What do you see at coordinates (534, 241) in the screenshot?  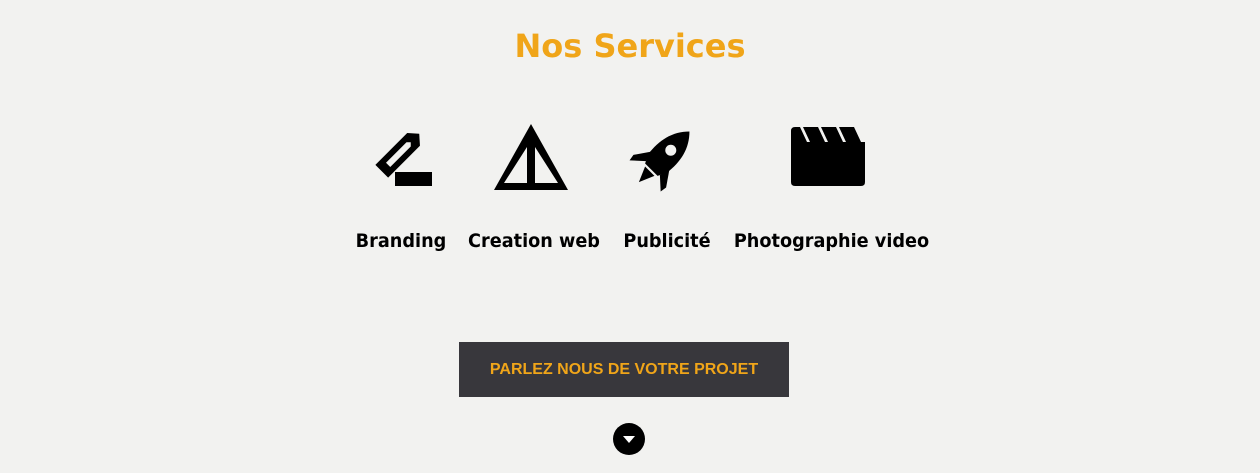 I see `service-label-creation-web: Creation web` at bounding box center [534, 241].